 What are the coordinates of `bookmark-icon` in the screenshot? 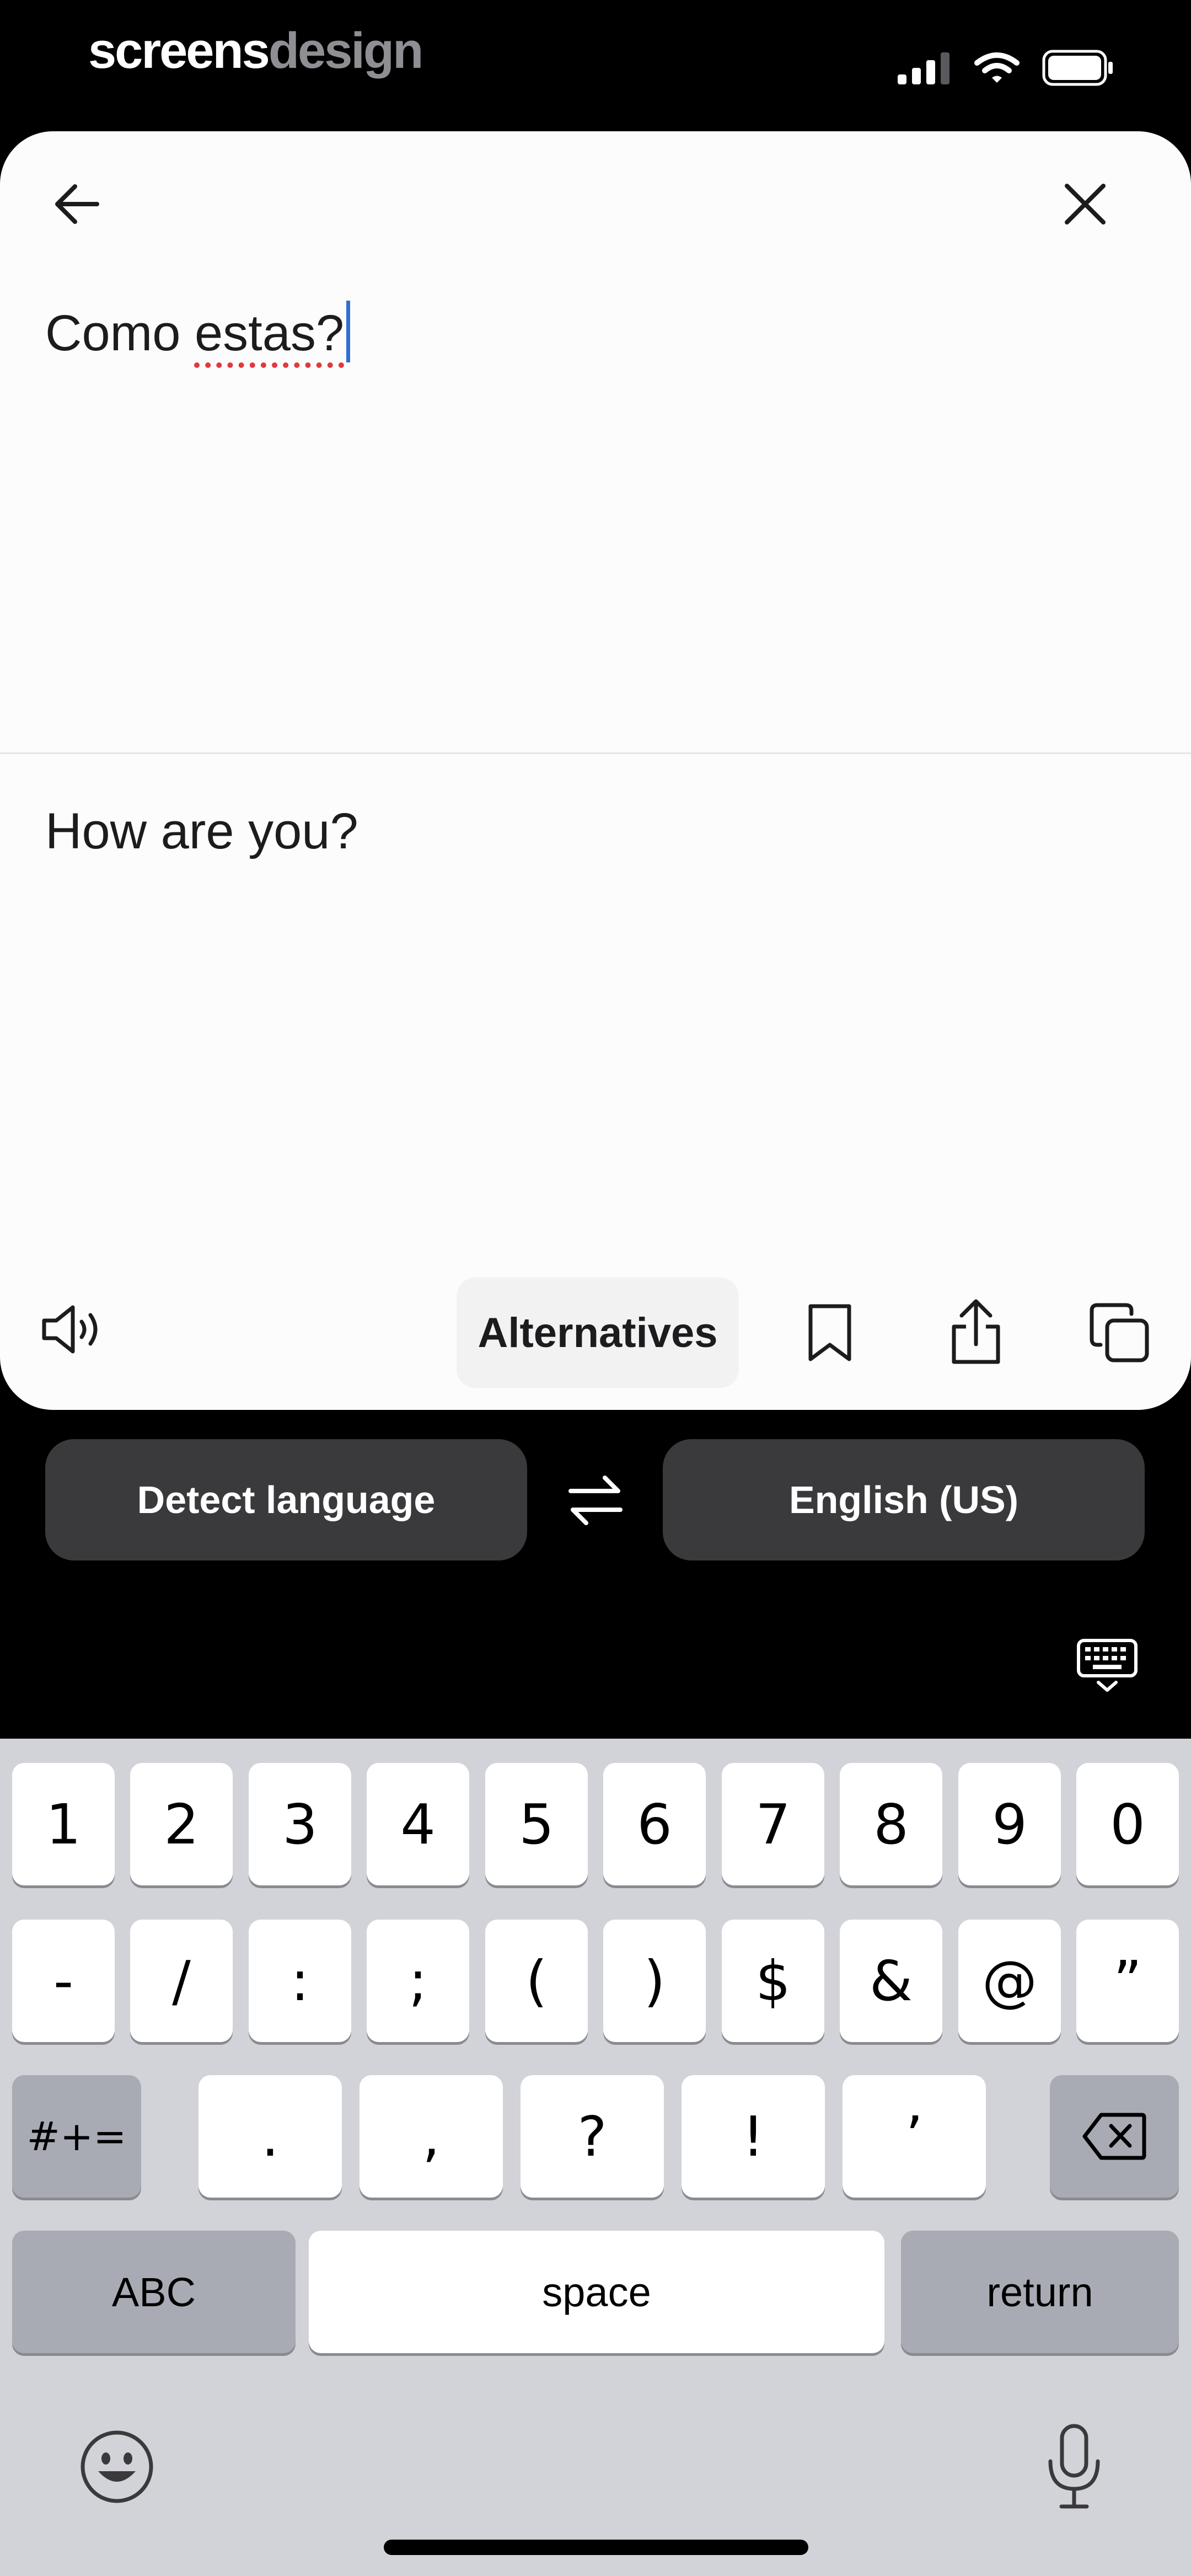 It's located at (829, 1332).